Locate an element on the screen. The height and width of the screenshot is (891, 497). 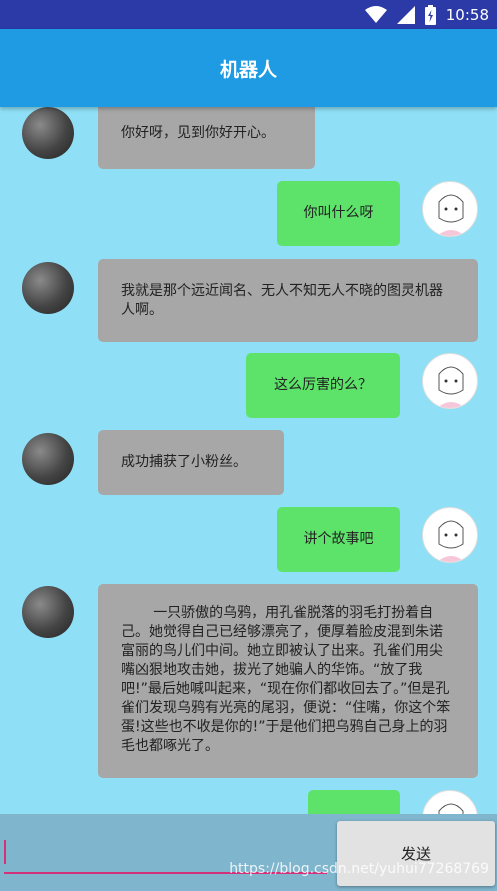
message-row: 讲个故事吧 is located at coordinates (248, 541).